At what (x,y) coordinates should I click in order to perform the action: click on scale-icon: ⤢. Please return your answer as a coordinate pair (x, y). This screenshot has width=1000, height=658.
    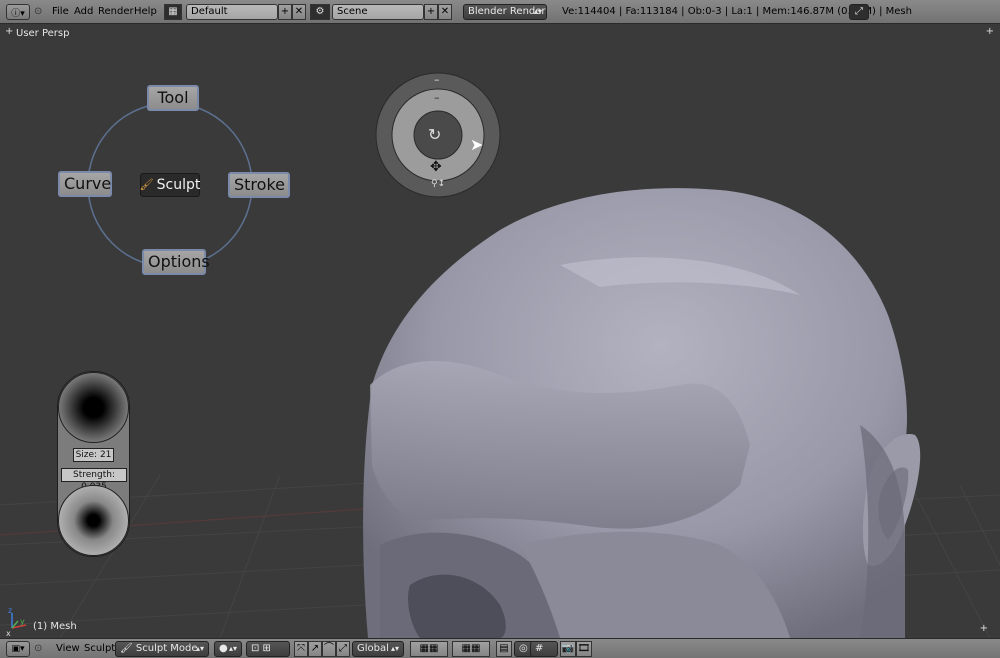
    Looking at the image, I should click on (343, 648).